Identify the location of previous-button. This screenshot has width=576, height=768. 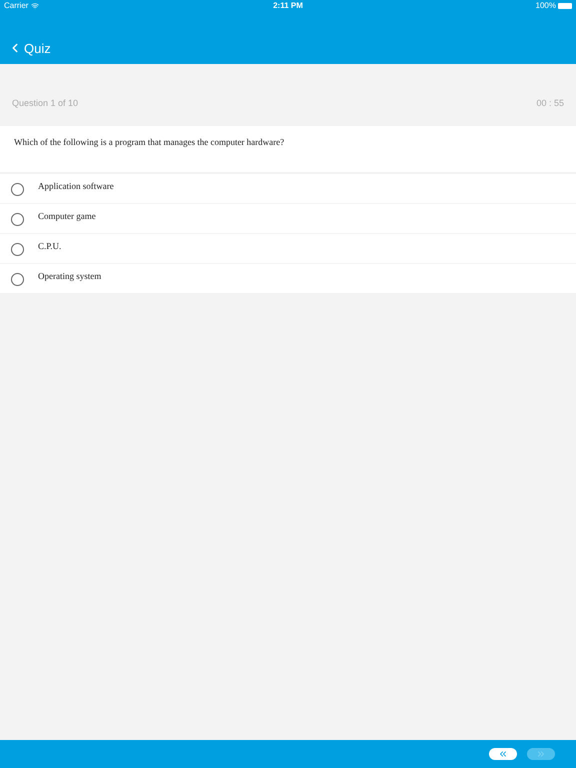
(503, 754).